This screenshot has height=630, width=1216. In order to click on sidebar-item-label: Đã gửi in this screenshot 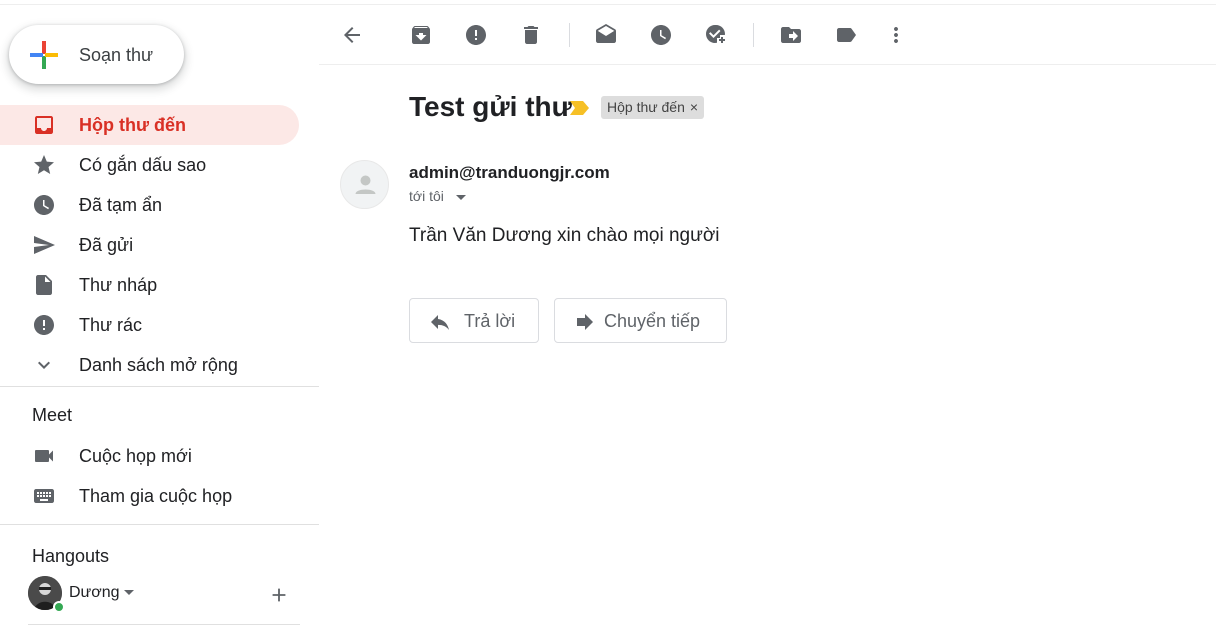, I will do `click(106, 245)`.